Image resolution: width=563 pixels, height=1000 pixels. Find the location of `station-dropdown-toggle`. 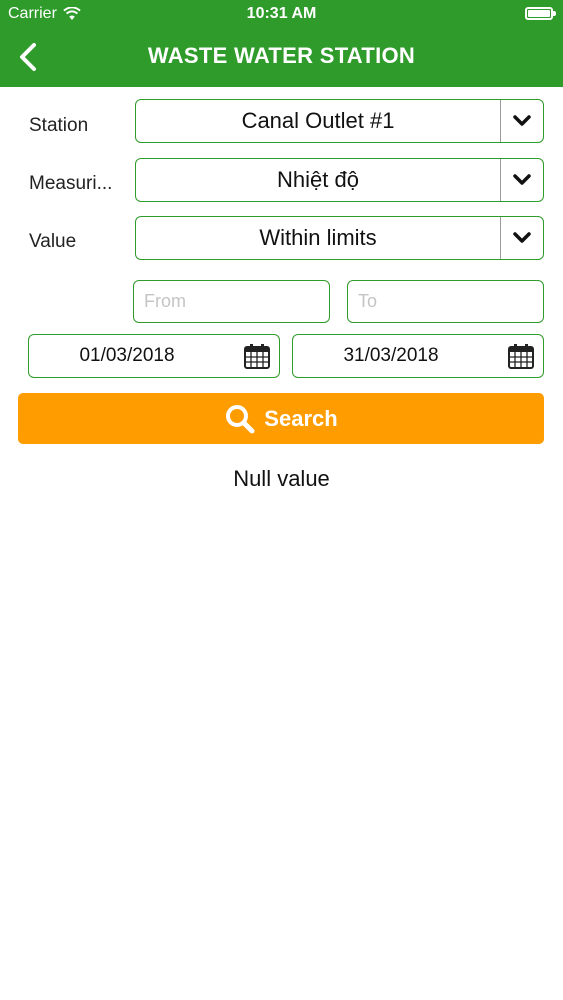

station-dropdown-toggle is located at coordinates (521, 121).